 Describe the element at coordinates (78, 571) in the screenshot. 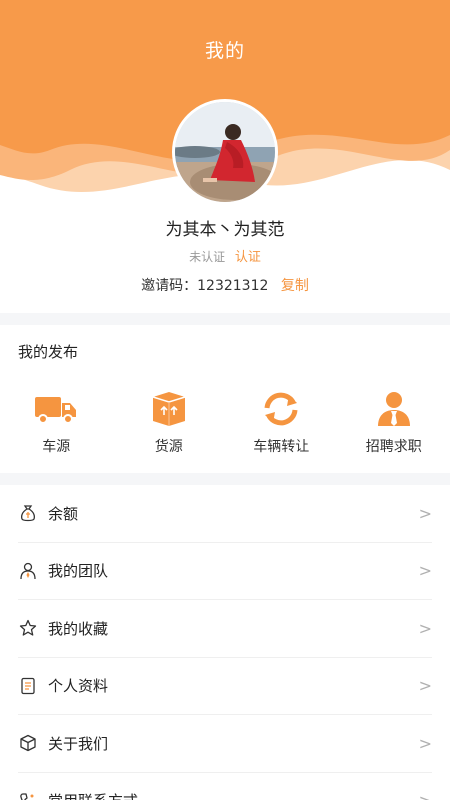

I see `menu-item-label: 我的团队` at that location.